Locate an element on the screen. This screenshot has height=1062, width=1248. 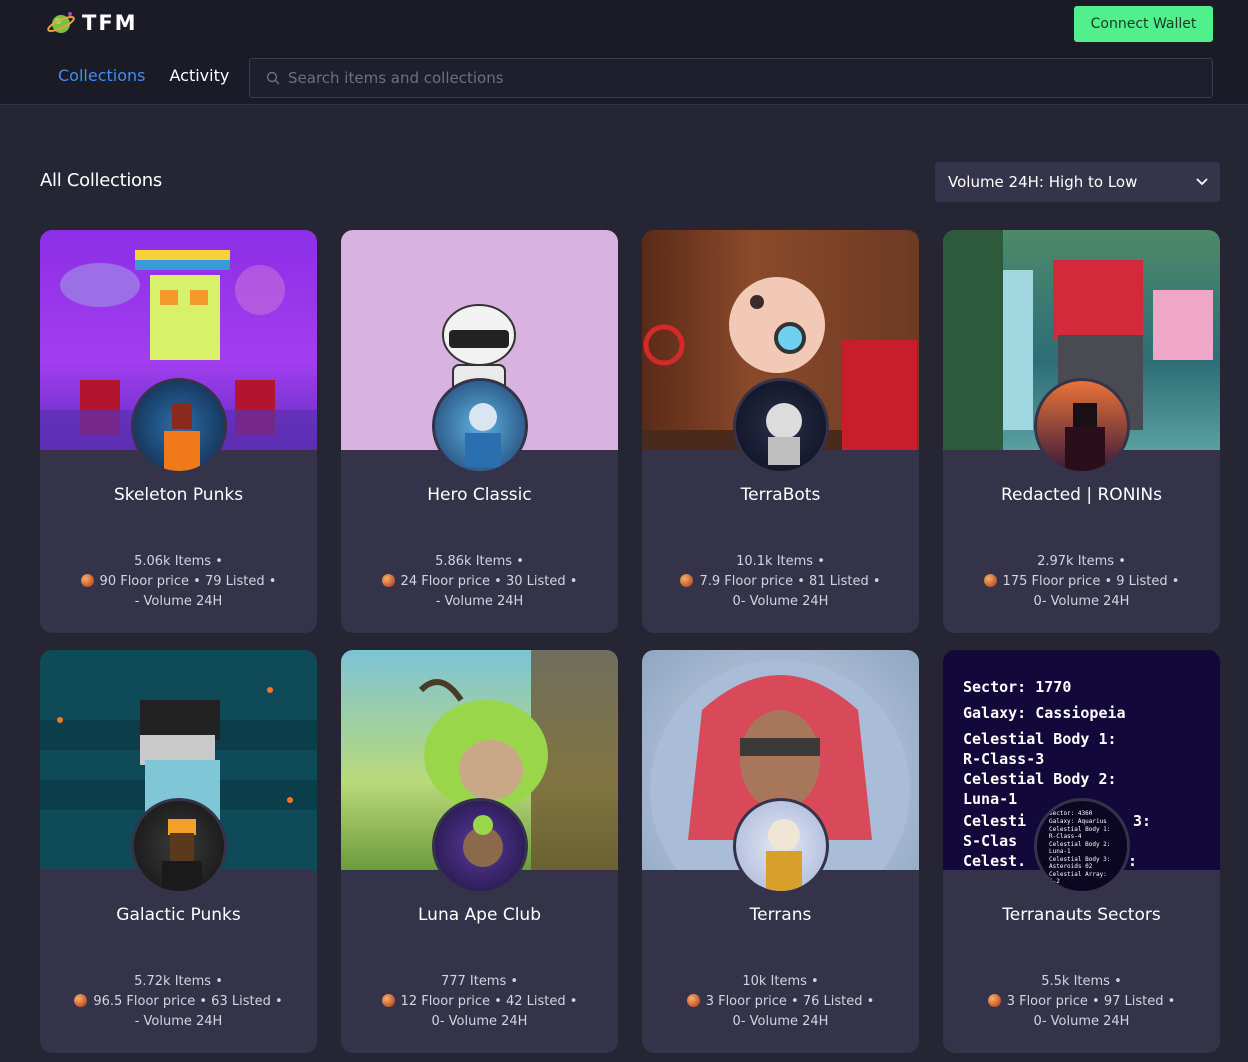
logo: TFM is located at coordinates (92, 23).